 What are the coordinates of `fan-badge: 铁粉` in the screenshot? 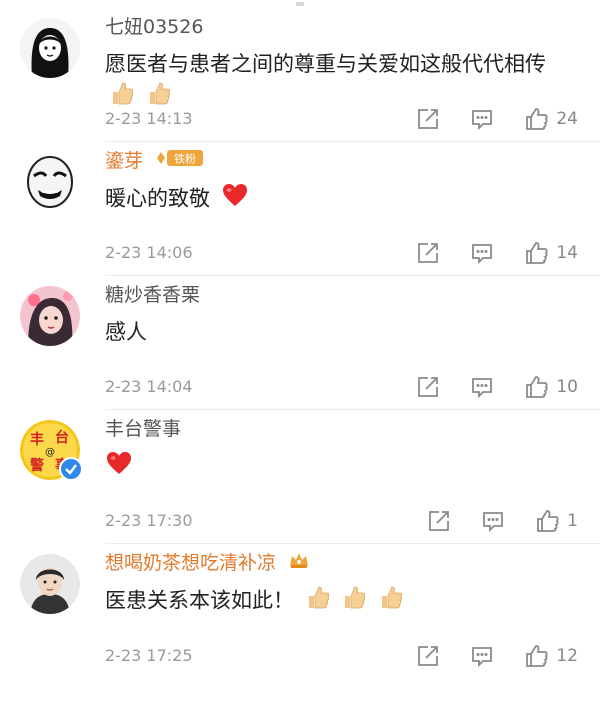 It's located at (180, 161).